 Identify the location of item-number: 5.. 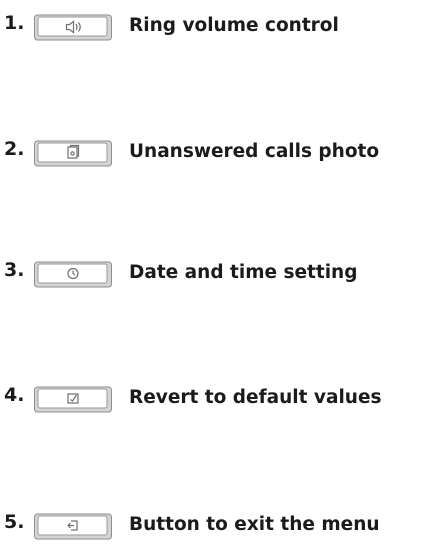
(14, 522).